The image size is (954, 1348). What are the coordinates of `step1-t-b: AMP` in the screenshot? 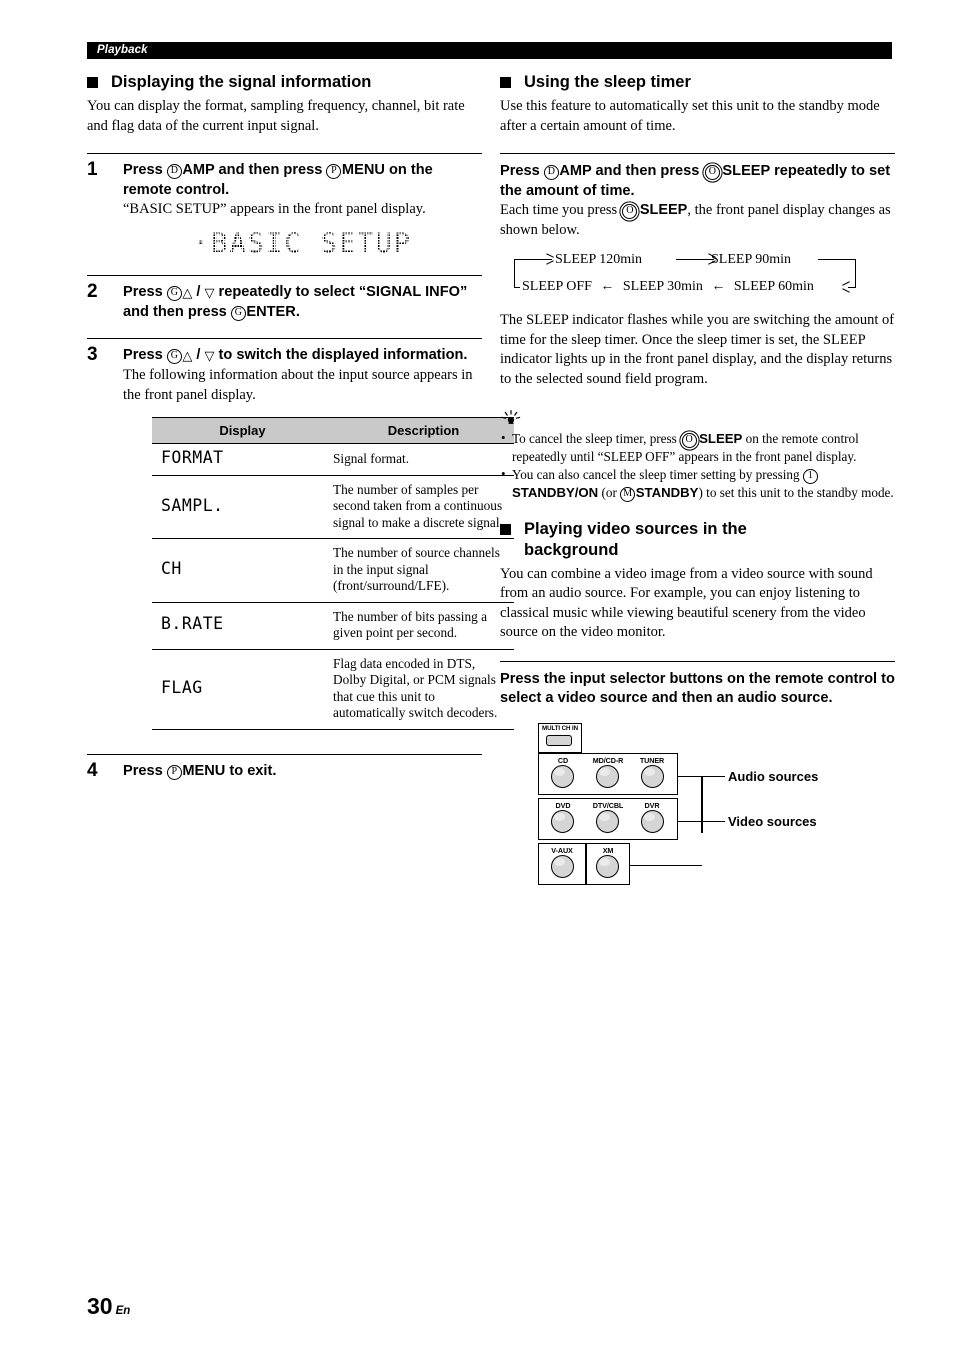 It's located at (198, 170).